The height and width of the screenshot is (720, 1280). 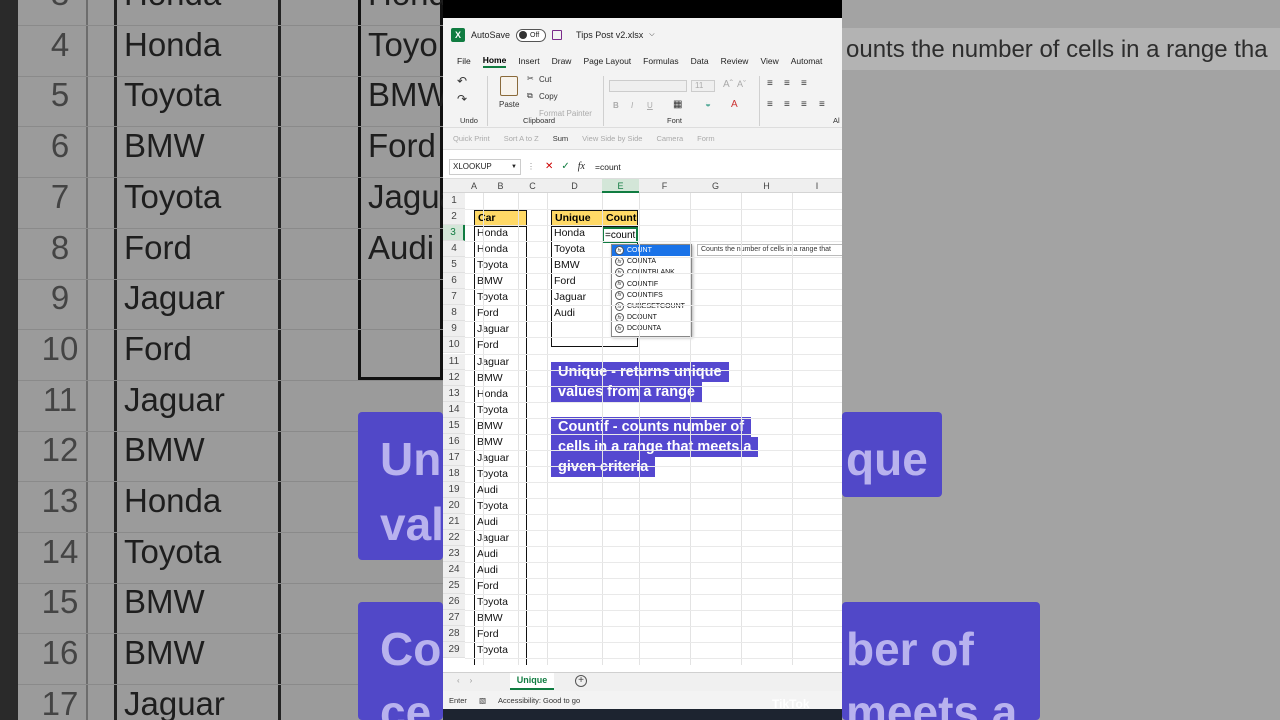 I want to click on accessibility-status: Accessibility: Good to go, so click(x=539, y=700).